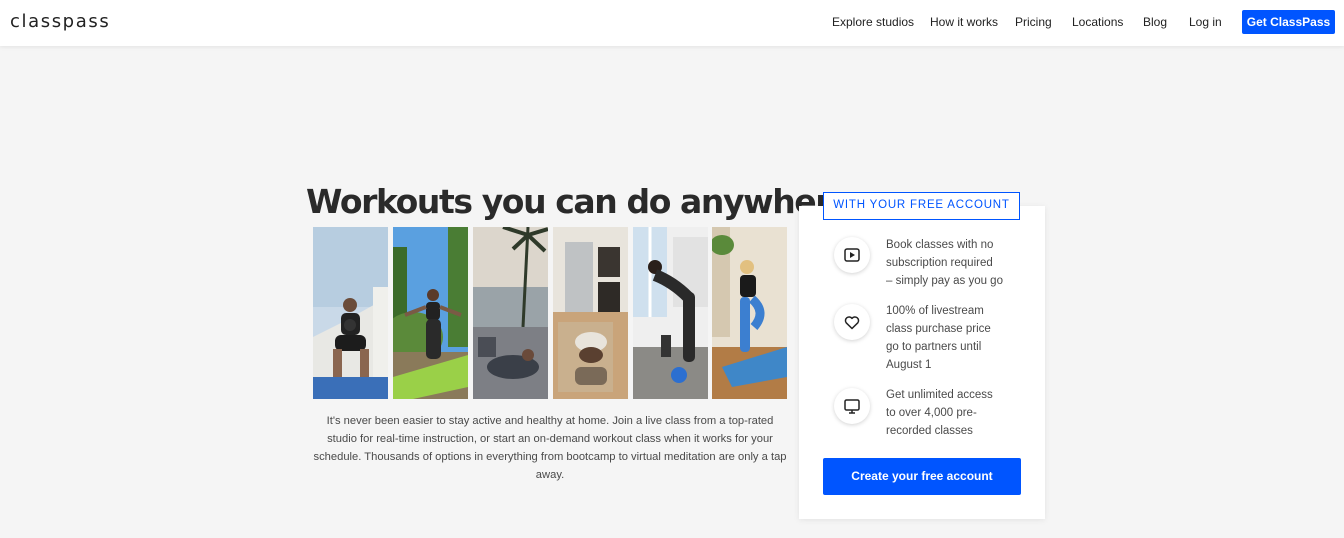 This screenshot has width=1344, height=538. What do you see at coordinates (670, 313) in the screenshot?
I see `workout-photo-dumbbell-row` at bounding box center [670, 313].